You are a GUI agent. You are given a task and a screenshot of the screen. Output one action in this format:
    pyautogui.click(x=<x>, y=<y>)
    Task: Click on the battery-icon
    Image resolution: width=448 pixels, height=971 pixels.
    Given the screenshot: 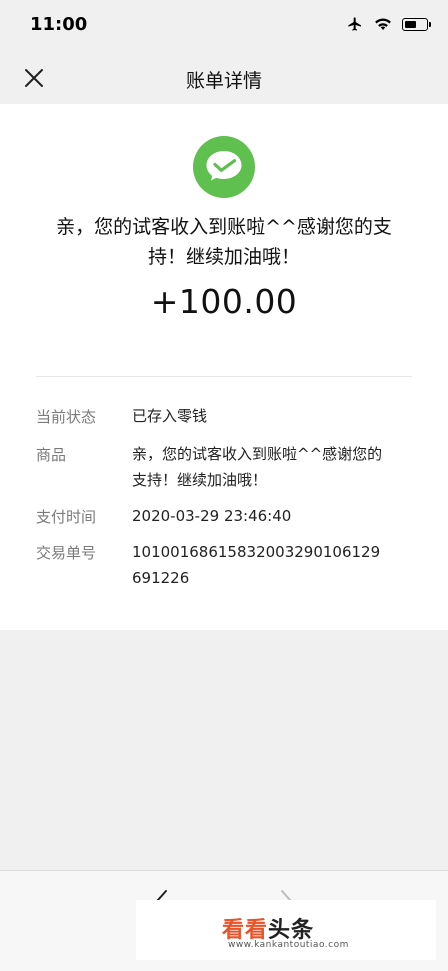 What is the action you would take?
    pyautogui.click(x=416, y=24)
    